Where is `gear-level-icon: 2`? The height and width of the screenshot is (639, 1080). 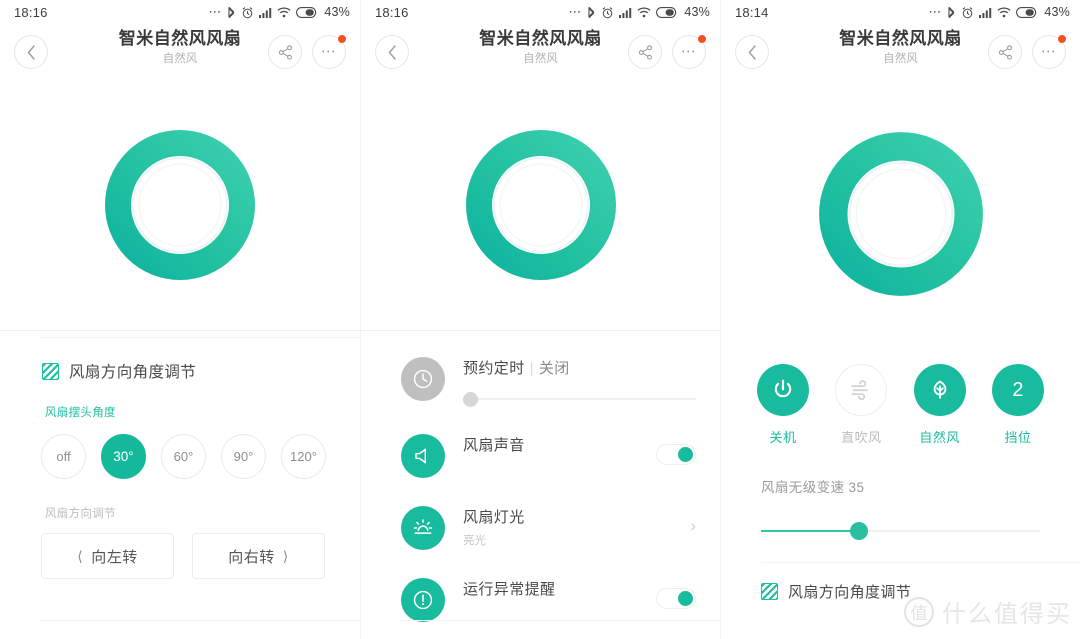
gear-level-icon: 2 is located at coordinates (1017, 390).